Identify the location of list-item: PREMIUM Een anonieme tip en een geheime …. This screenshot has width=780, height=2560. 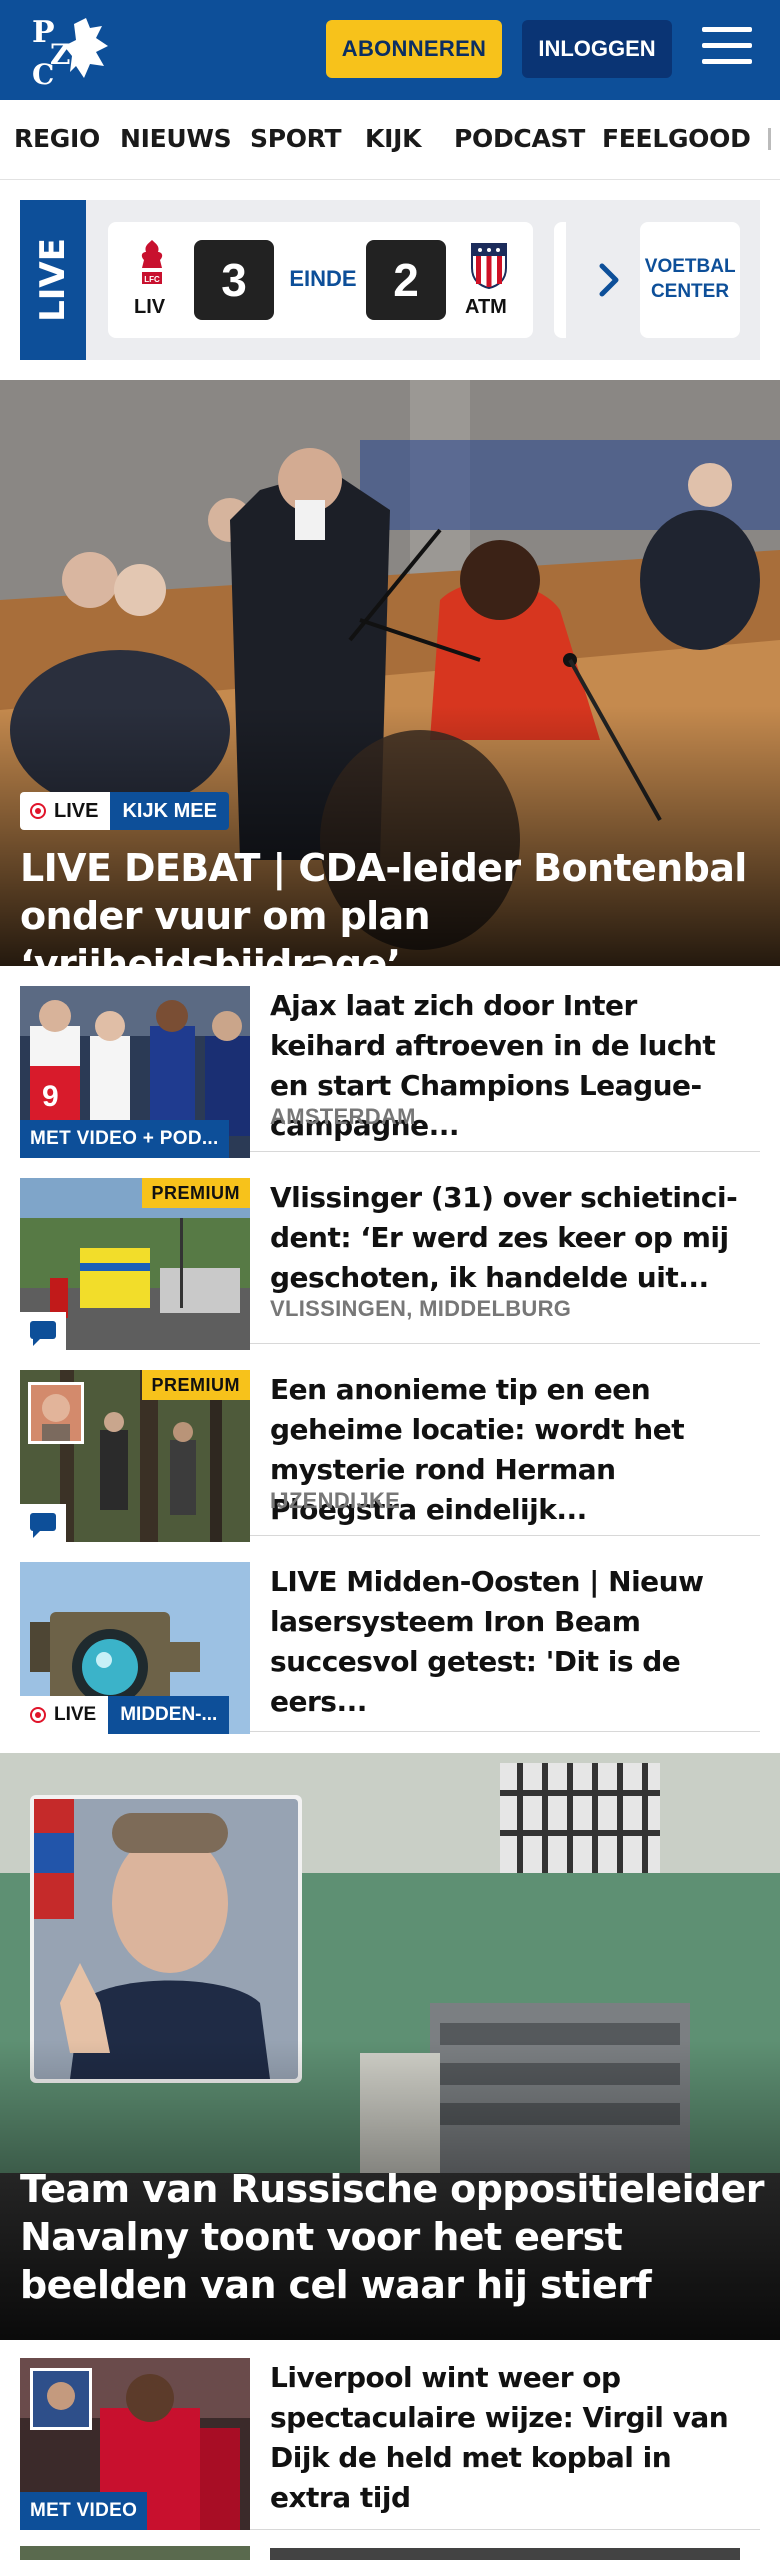
(390, 1451).